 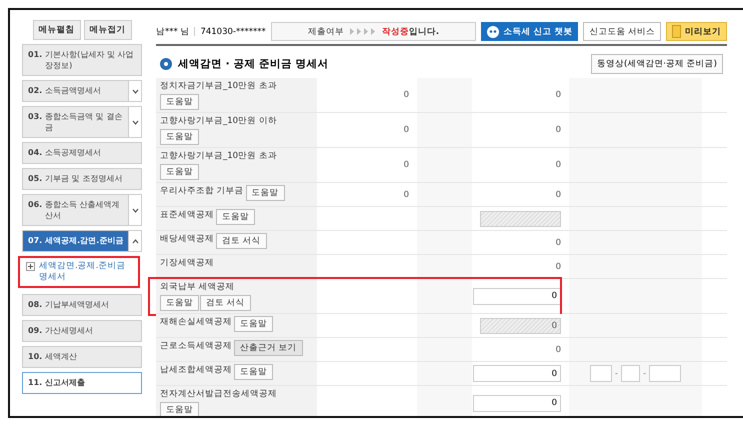 I want to click on sidebar-item: 01. 기본사항(납세자 및 사업장정보), so click(x=82, y=60).